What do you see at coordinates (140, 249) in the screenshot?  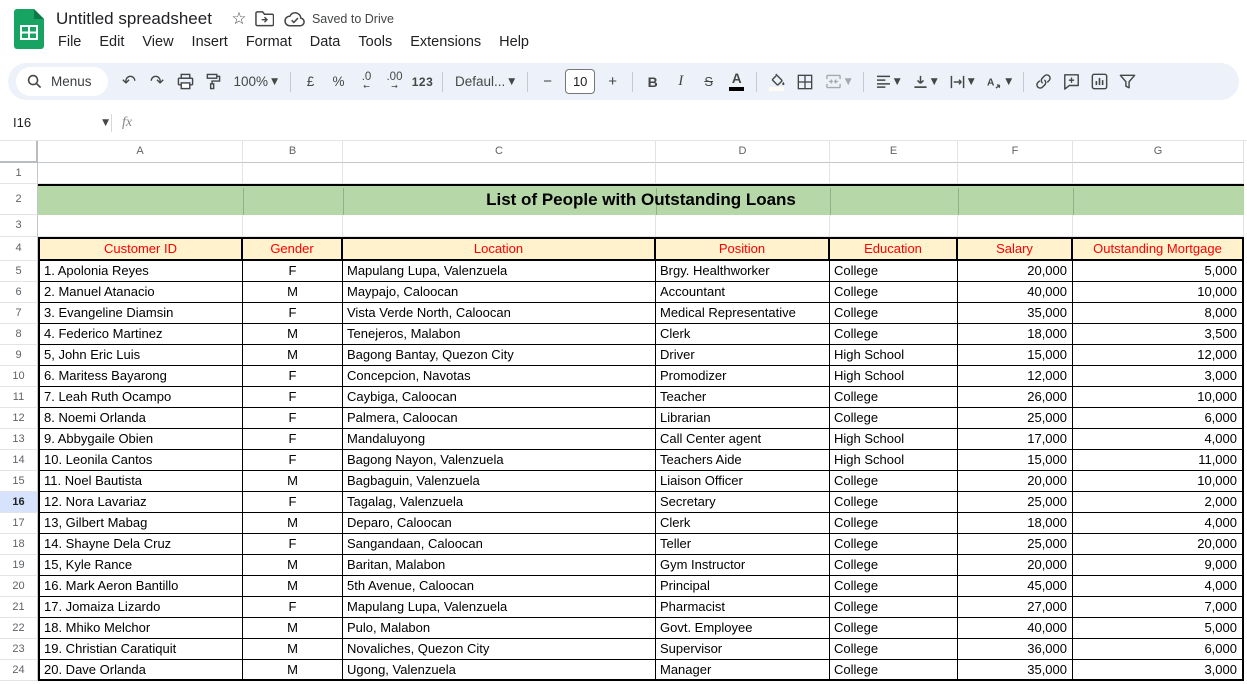 I see `table-header-cell: Customer ID` at bounding box center [140, 249].